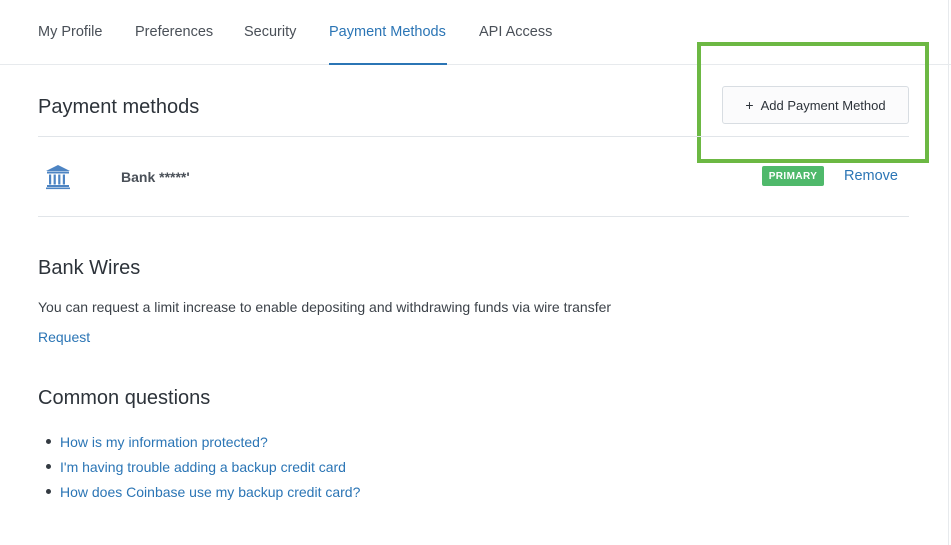  What do you see at coordinates (871, 176) in the screenshot?
I see `remove-payment-method-link: Remove` at bounding box center [871, 176].